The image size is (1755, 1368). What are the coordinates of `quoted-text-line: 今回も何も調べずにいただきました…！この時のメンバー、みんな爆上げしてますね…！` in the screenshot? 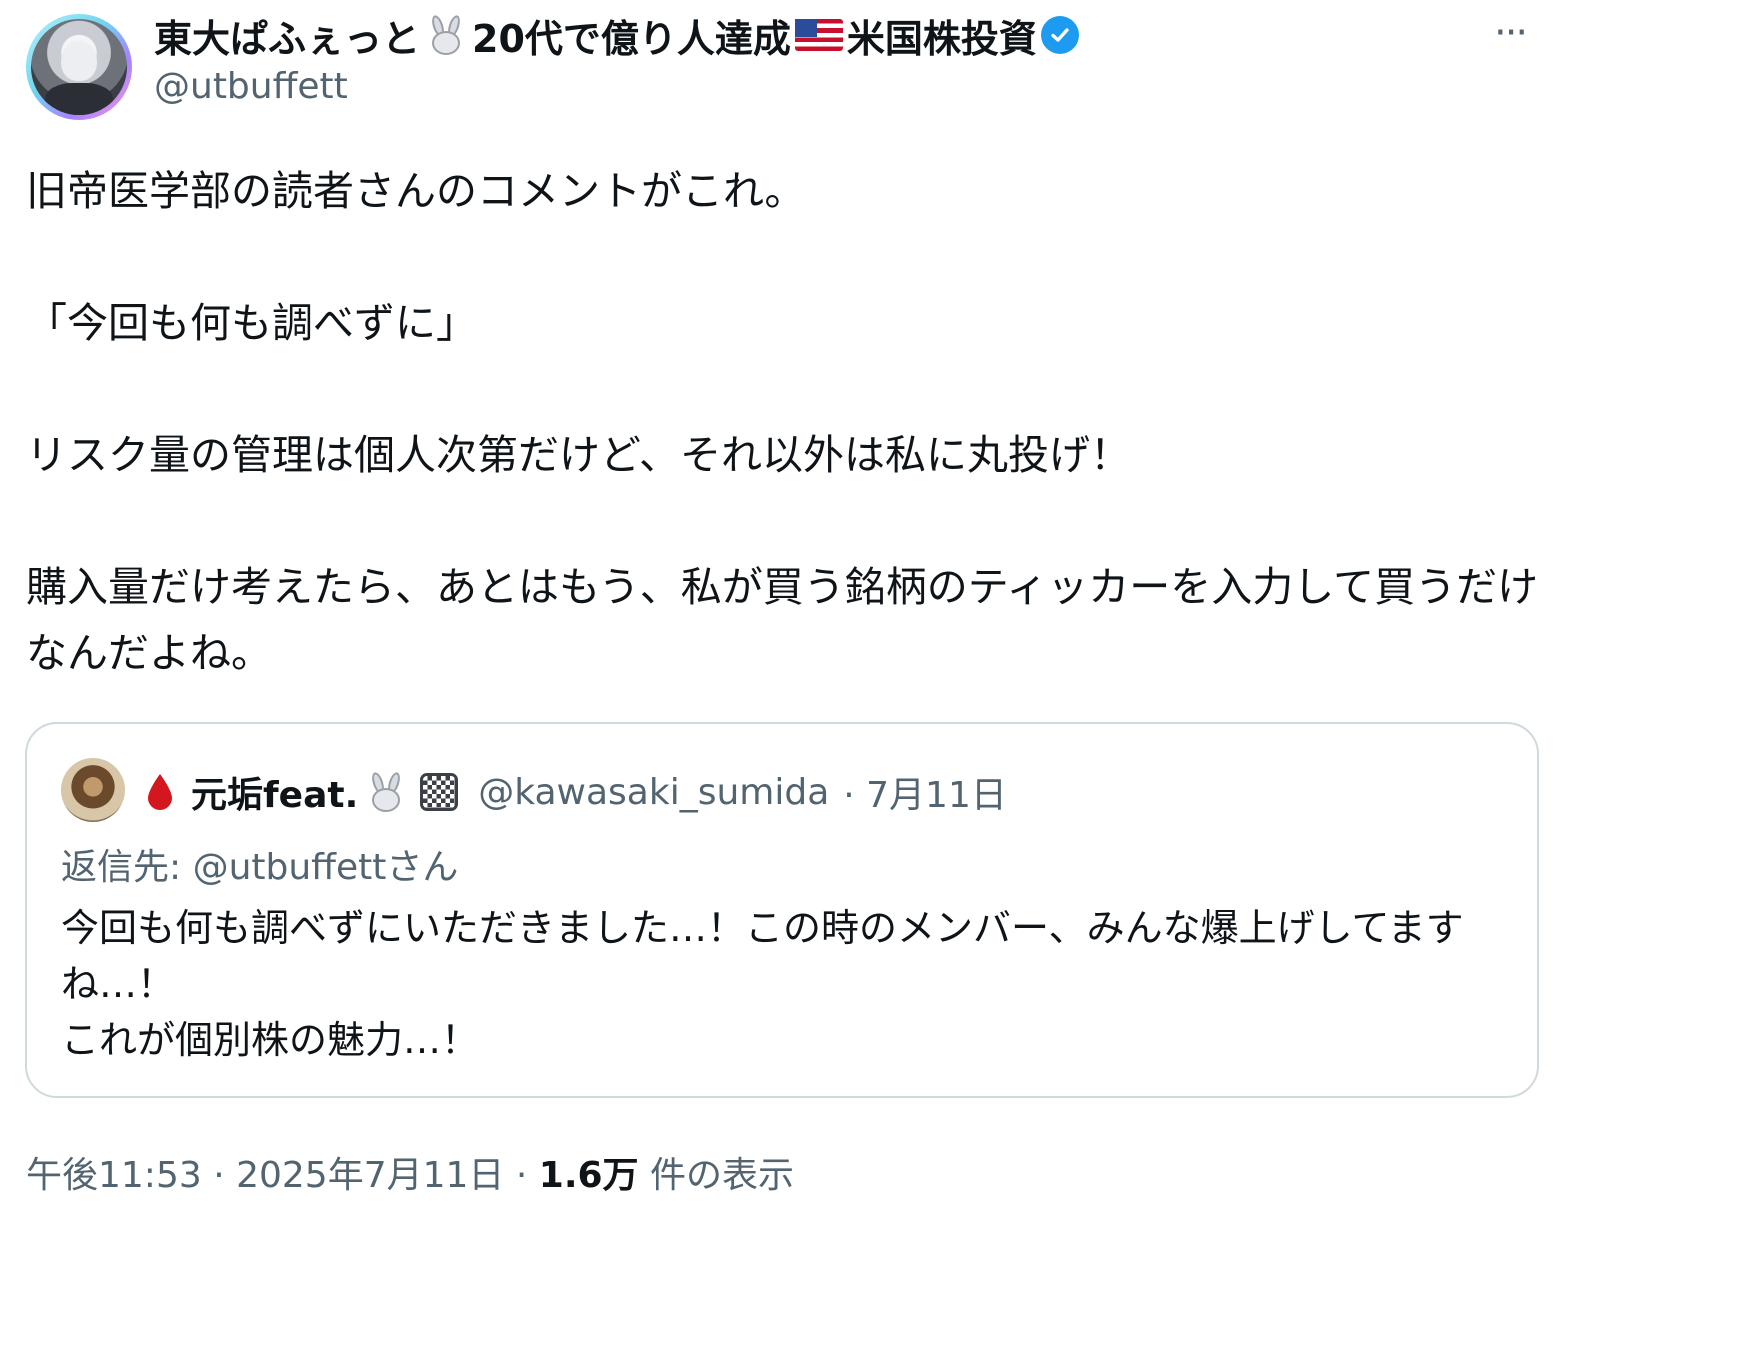 It's located at (762, 956).